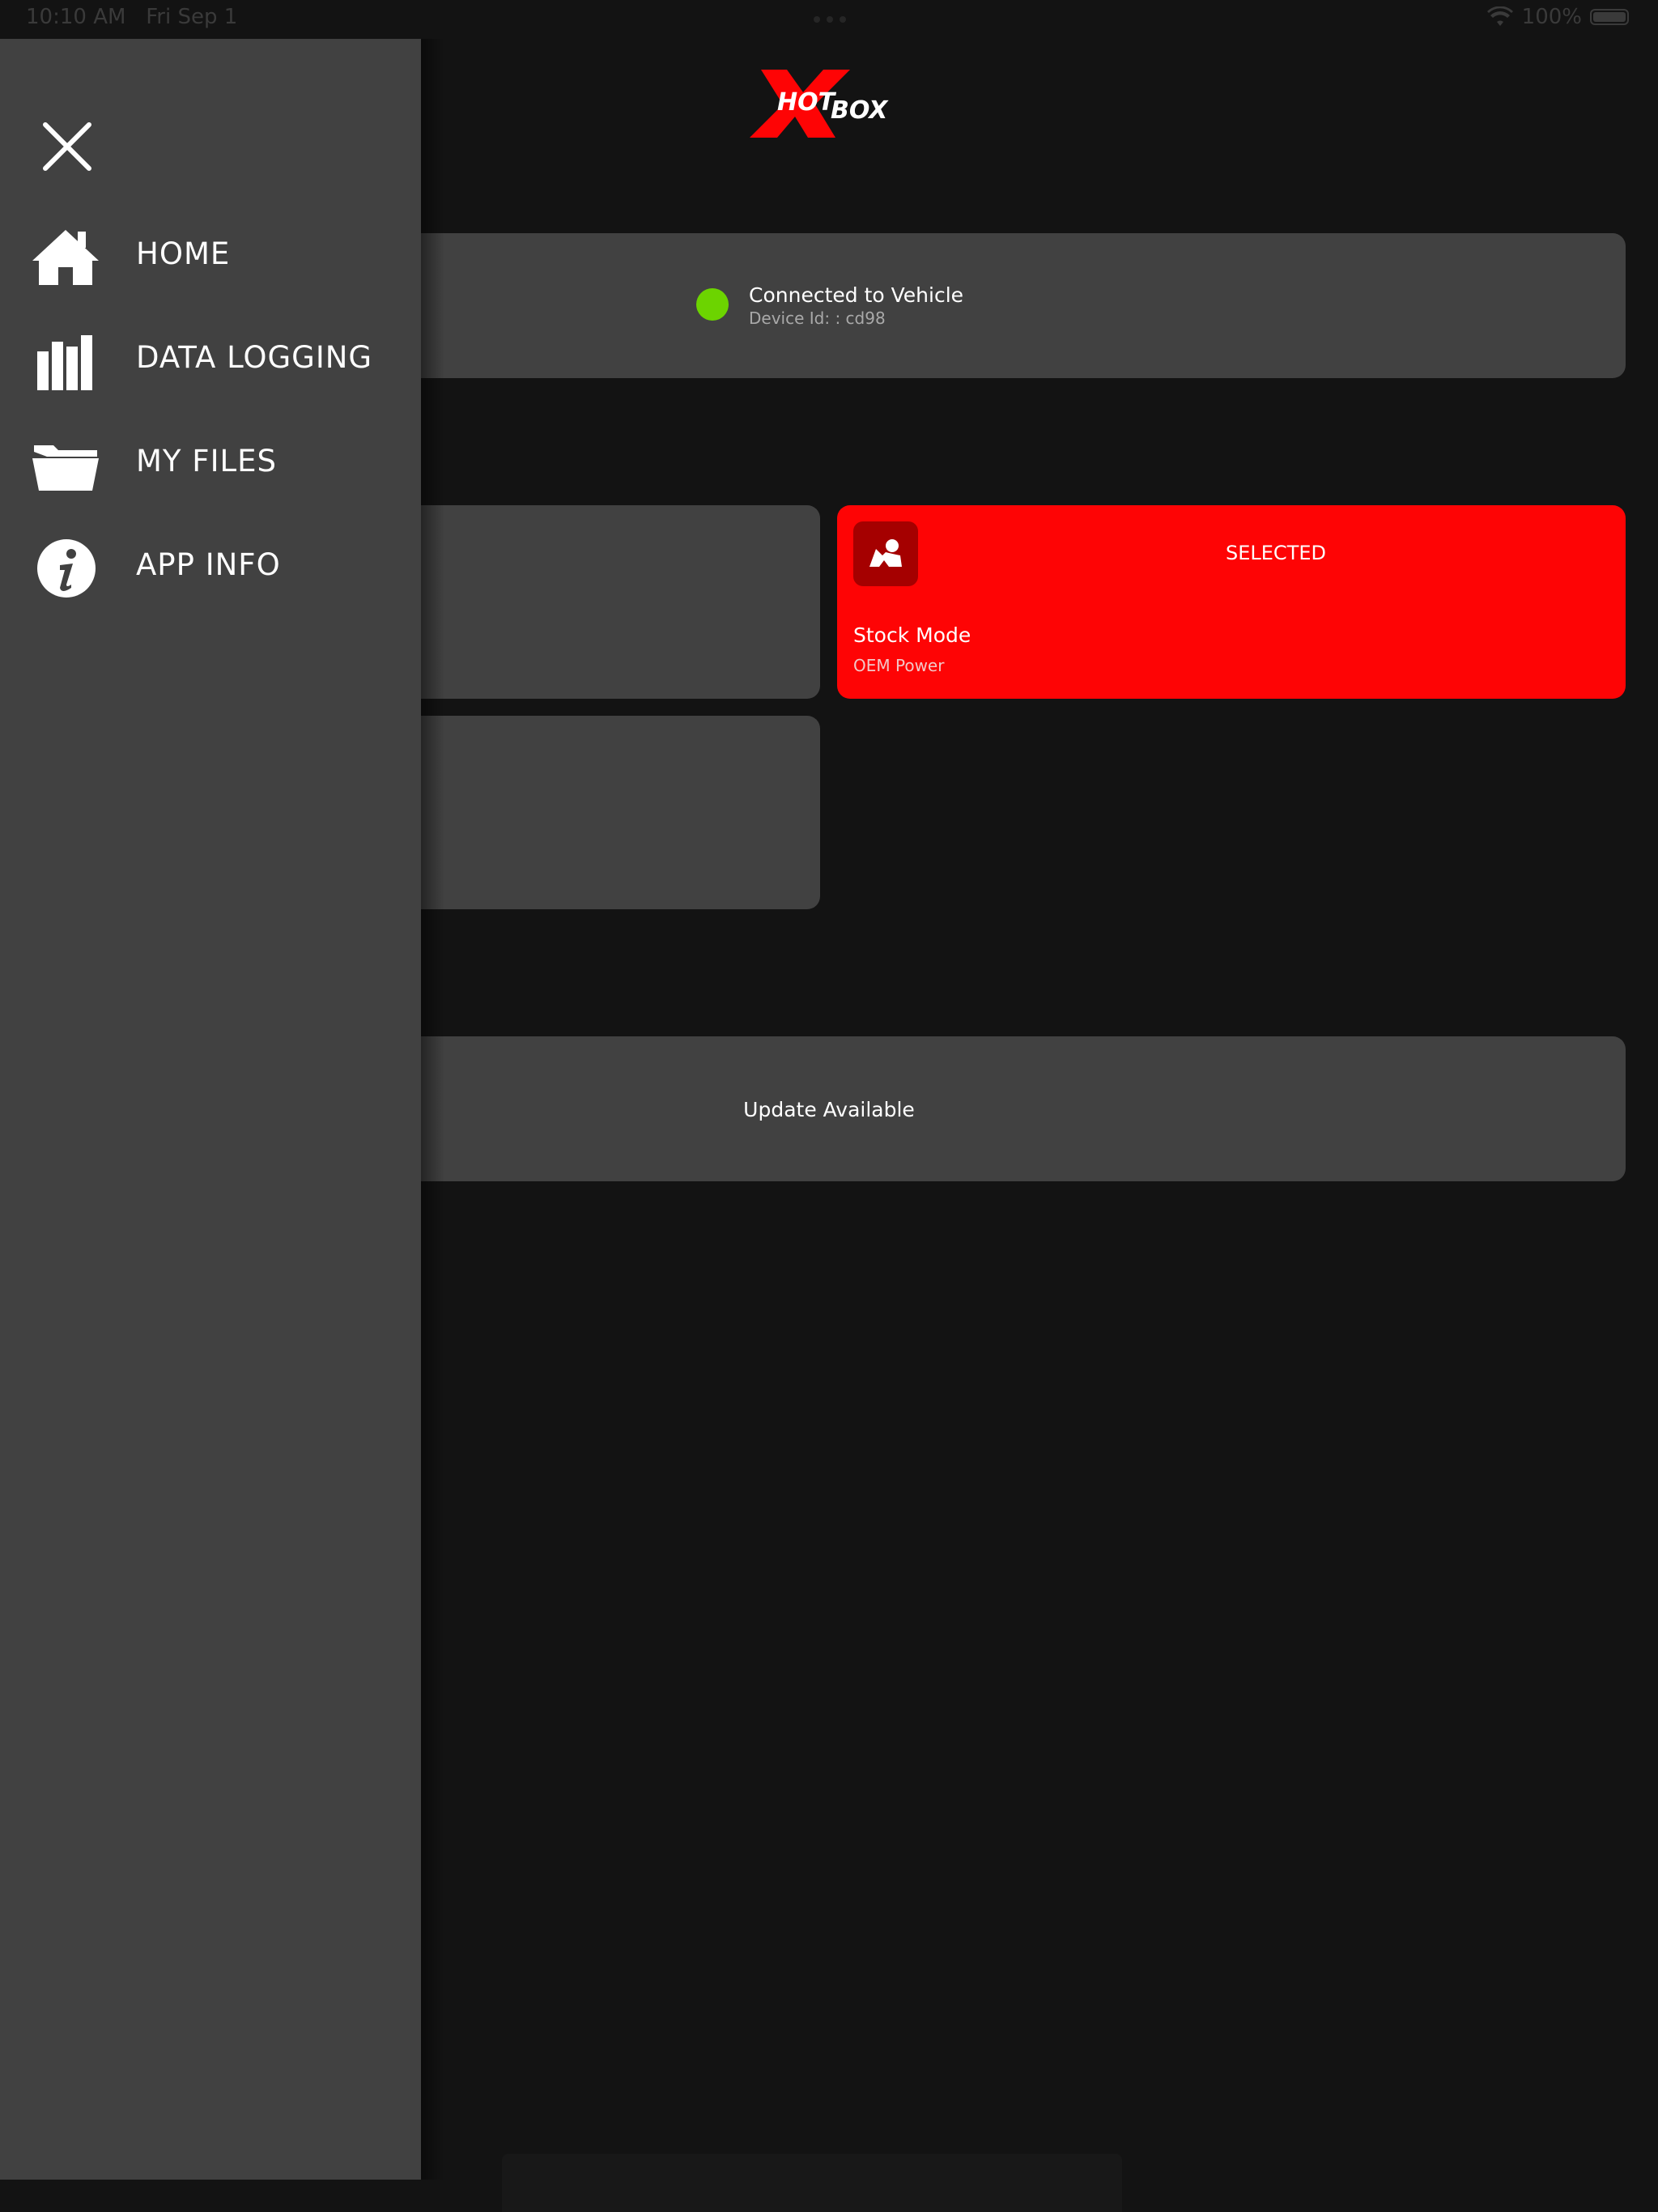  Describe the element at coordinates (1609, 17) in the screenshot. I see `battery-icon` at that location.